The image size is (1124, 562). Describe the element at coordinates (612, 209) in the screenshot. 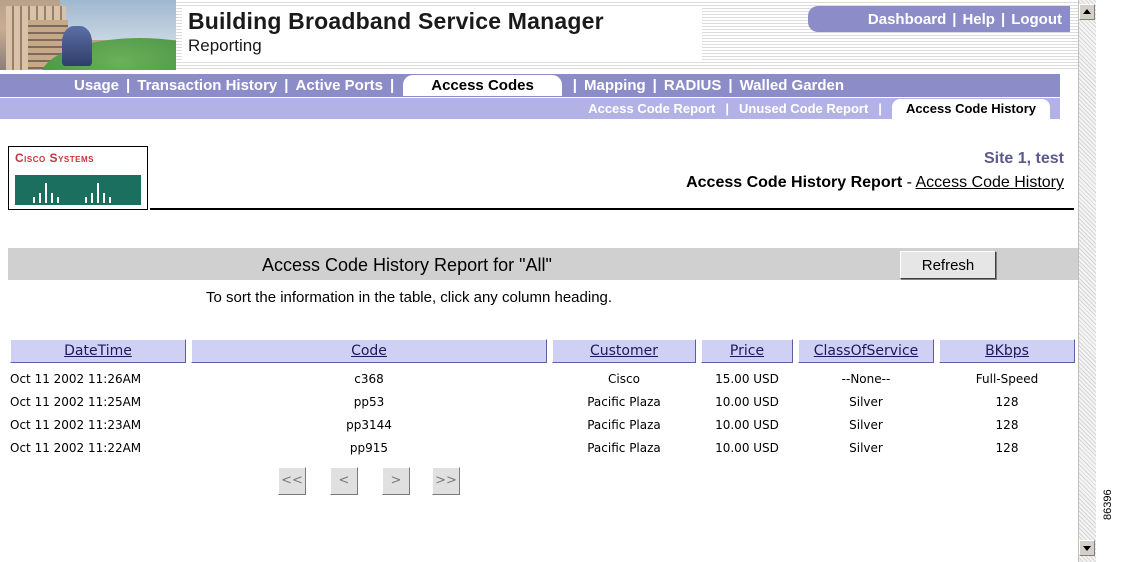

I see `header-divider` at that location.